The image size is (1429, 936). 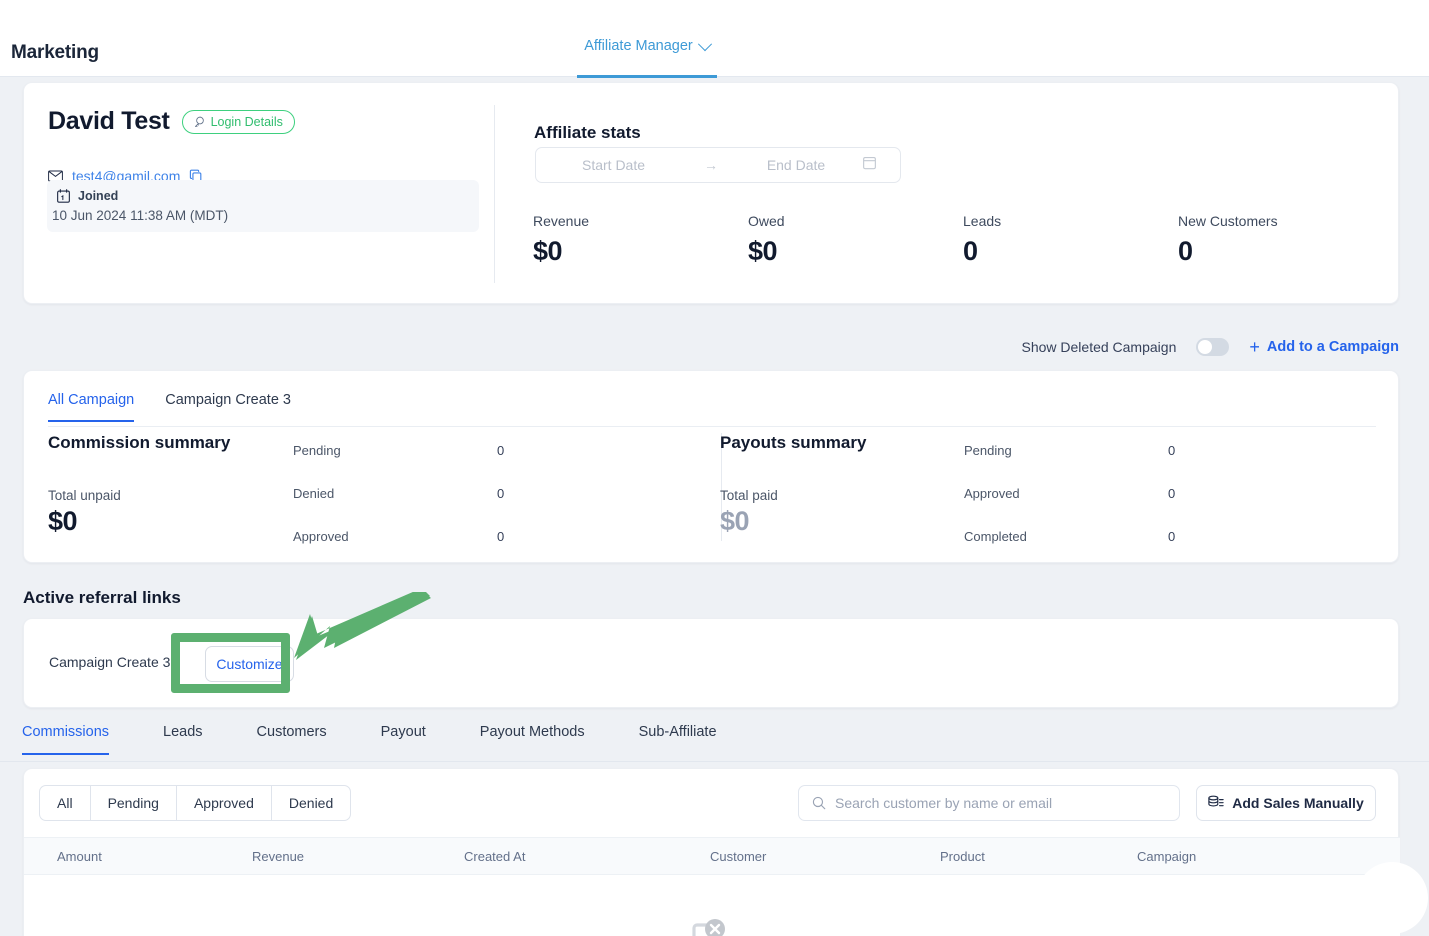 I want to click on tab-active-indicator, so click(x=647, y=76).